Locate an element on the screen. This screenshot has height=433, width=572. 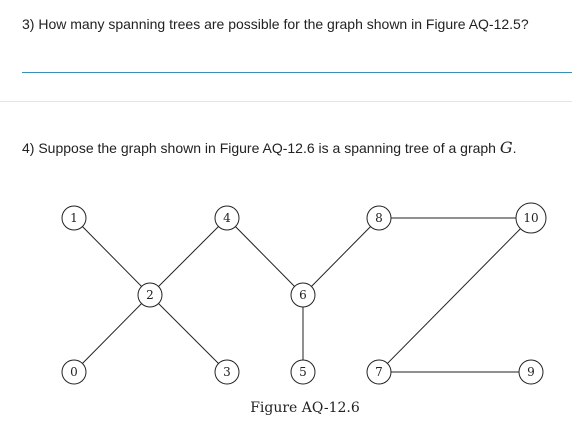
node-label: 8 is located at coordinates (379, 218).